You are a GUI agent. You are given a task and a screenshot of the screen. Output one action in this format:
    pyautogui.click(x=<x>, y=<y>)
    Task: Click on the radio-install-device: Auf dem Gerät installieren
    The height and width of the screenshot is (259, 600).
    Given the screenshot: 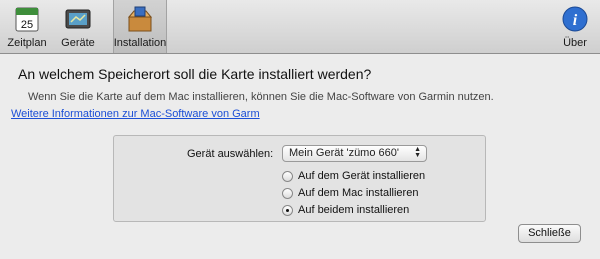 What is the action you would take?
    pyautogui.click(x=353, y=176)
    